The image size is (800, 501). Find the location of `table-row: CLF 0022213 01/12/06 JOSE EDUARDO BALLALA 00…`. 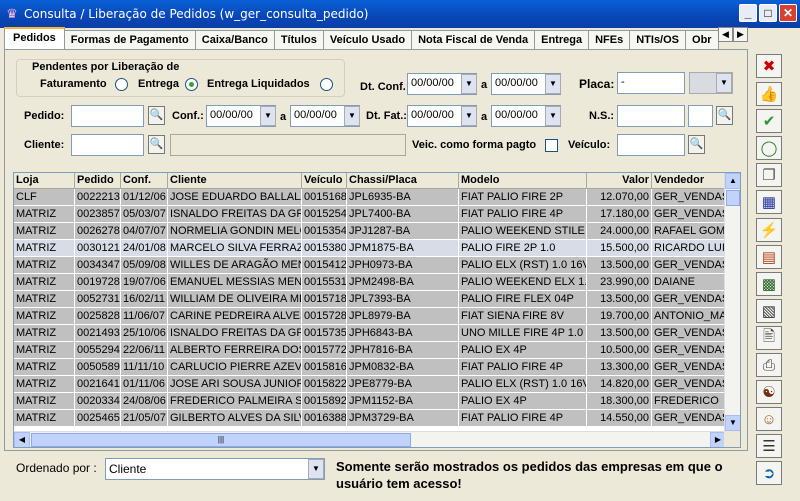

table-row: CLF 0022213 01/12/06 JOSE EDUARDO BALLALA 00… is located at coordinates (370, 197).